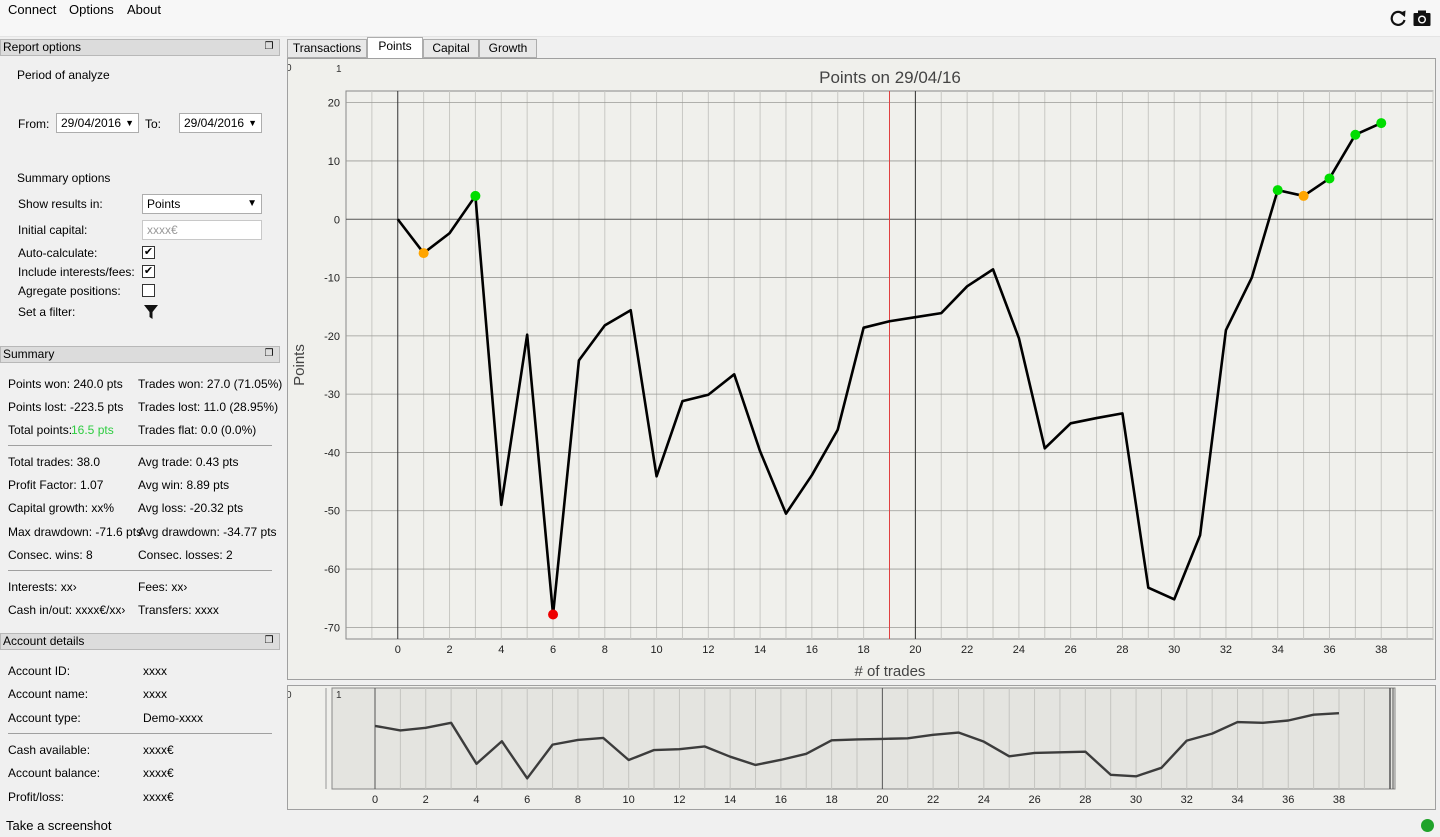 This screenshot has width=1440, height=837. I want to click on y-axis-label: Points, so click(299, 365).